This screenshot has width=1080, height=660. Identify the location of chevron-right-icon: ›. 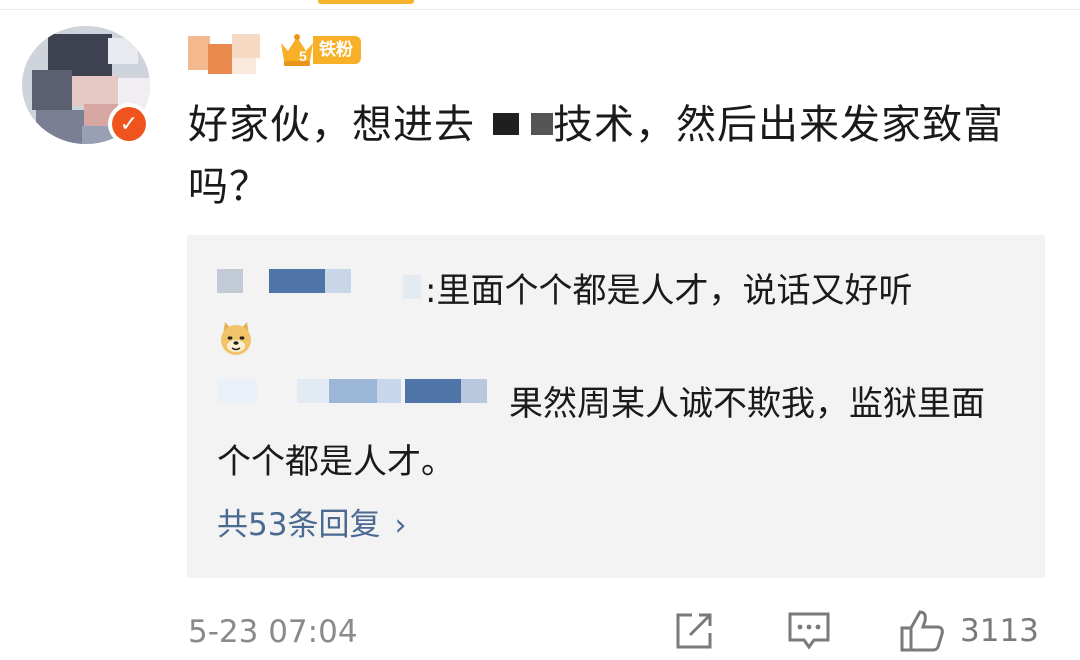
(400, 525).